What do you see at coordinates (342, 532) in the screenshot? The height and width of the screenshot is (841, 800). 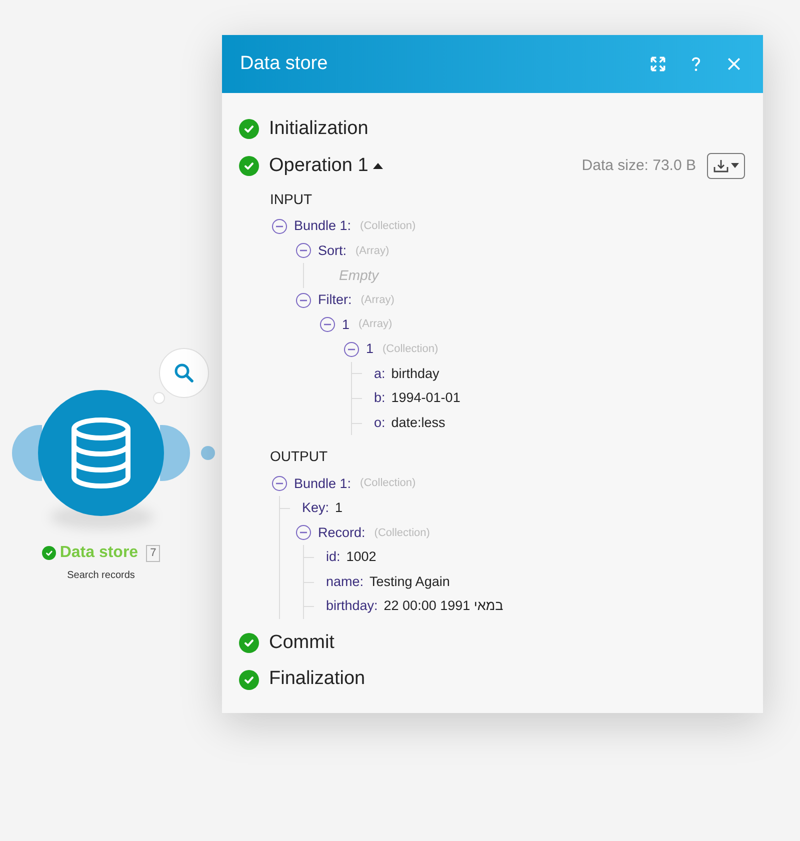 I see `tree-key: Record:` at bounding box center [342, 532].